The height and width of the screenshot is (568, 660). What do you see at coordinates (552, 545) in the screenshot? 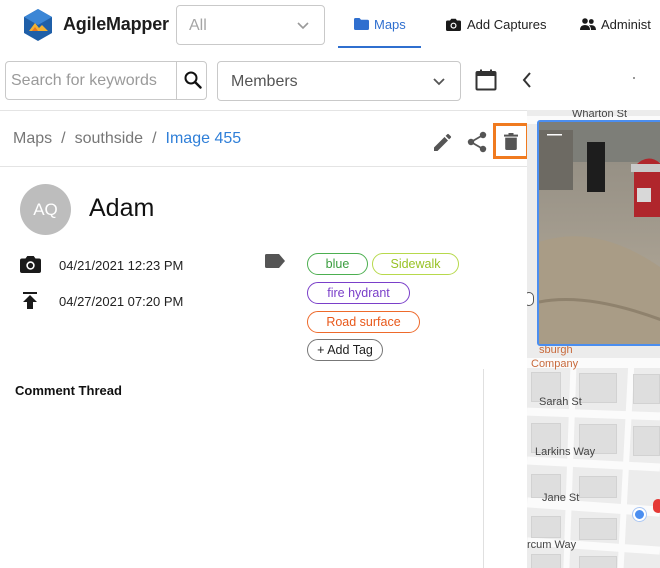
I see `street-label: rcum Way` at bounding box center [552, 545].